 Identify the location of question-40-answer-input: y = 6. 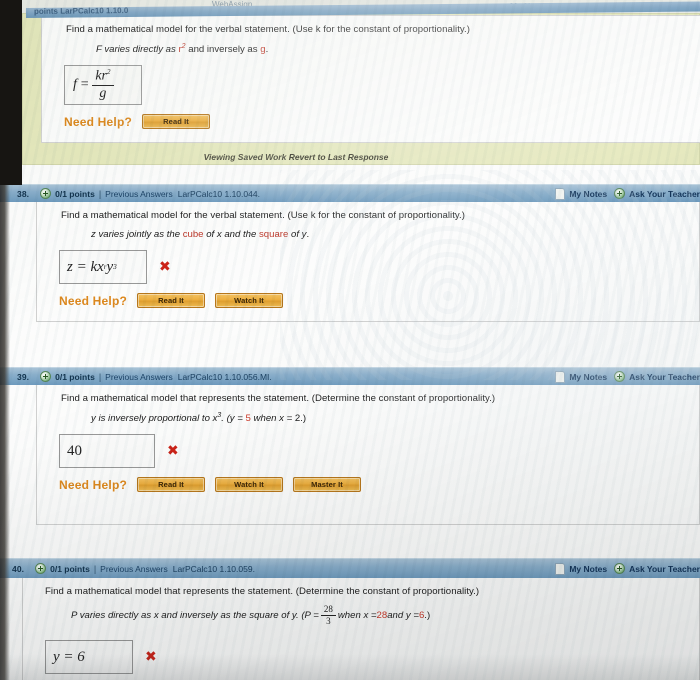
(89, 657).